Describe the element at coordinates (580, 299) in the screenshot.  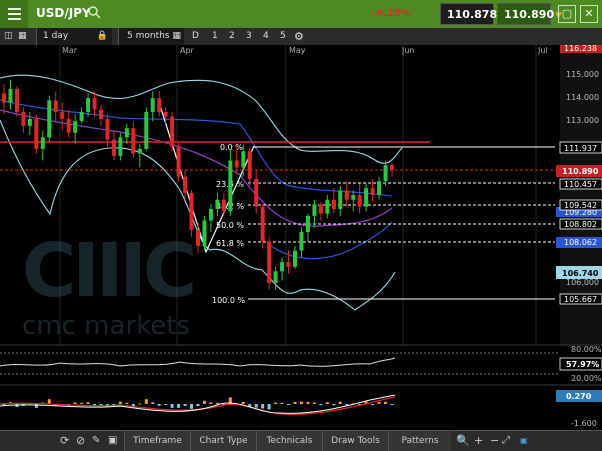
I see `price-tag-fib100: 105.667` at that location.